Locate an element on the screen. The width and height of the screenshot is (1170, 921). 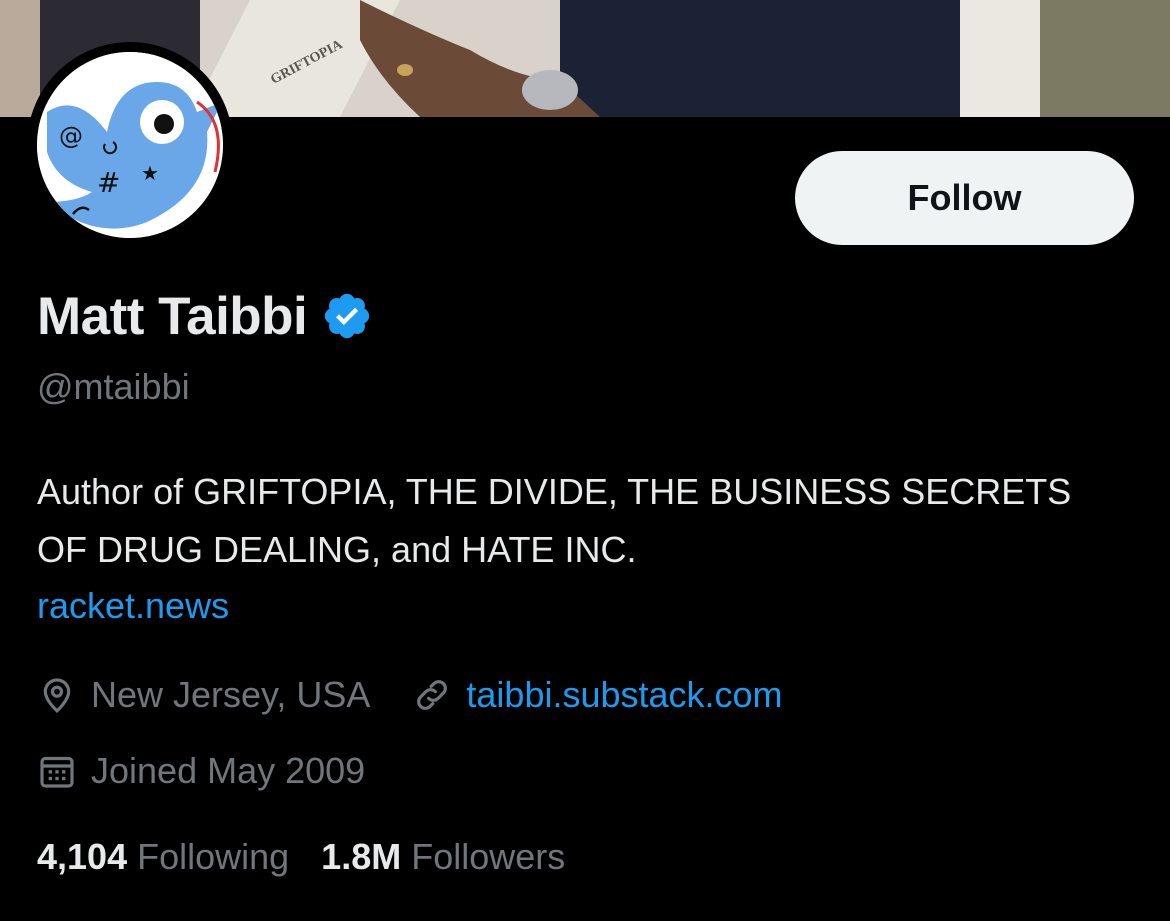
follow-button: Follow is located at coordinates (964, 198).